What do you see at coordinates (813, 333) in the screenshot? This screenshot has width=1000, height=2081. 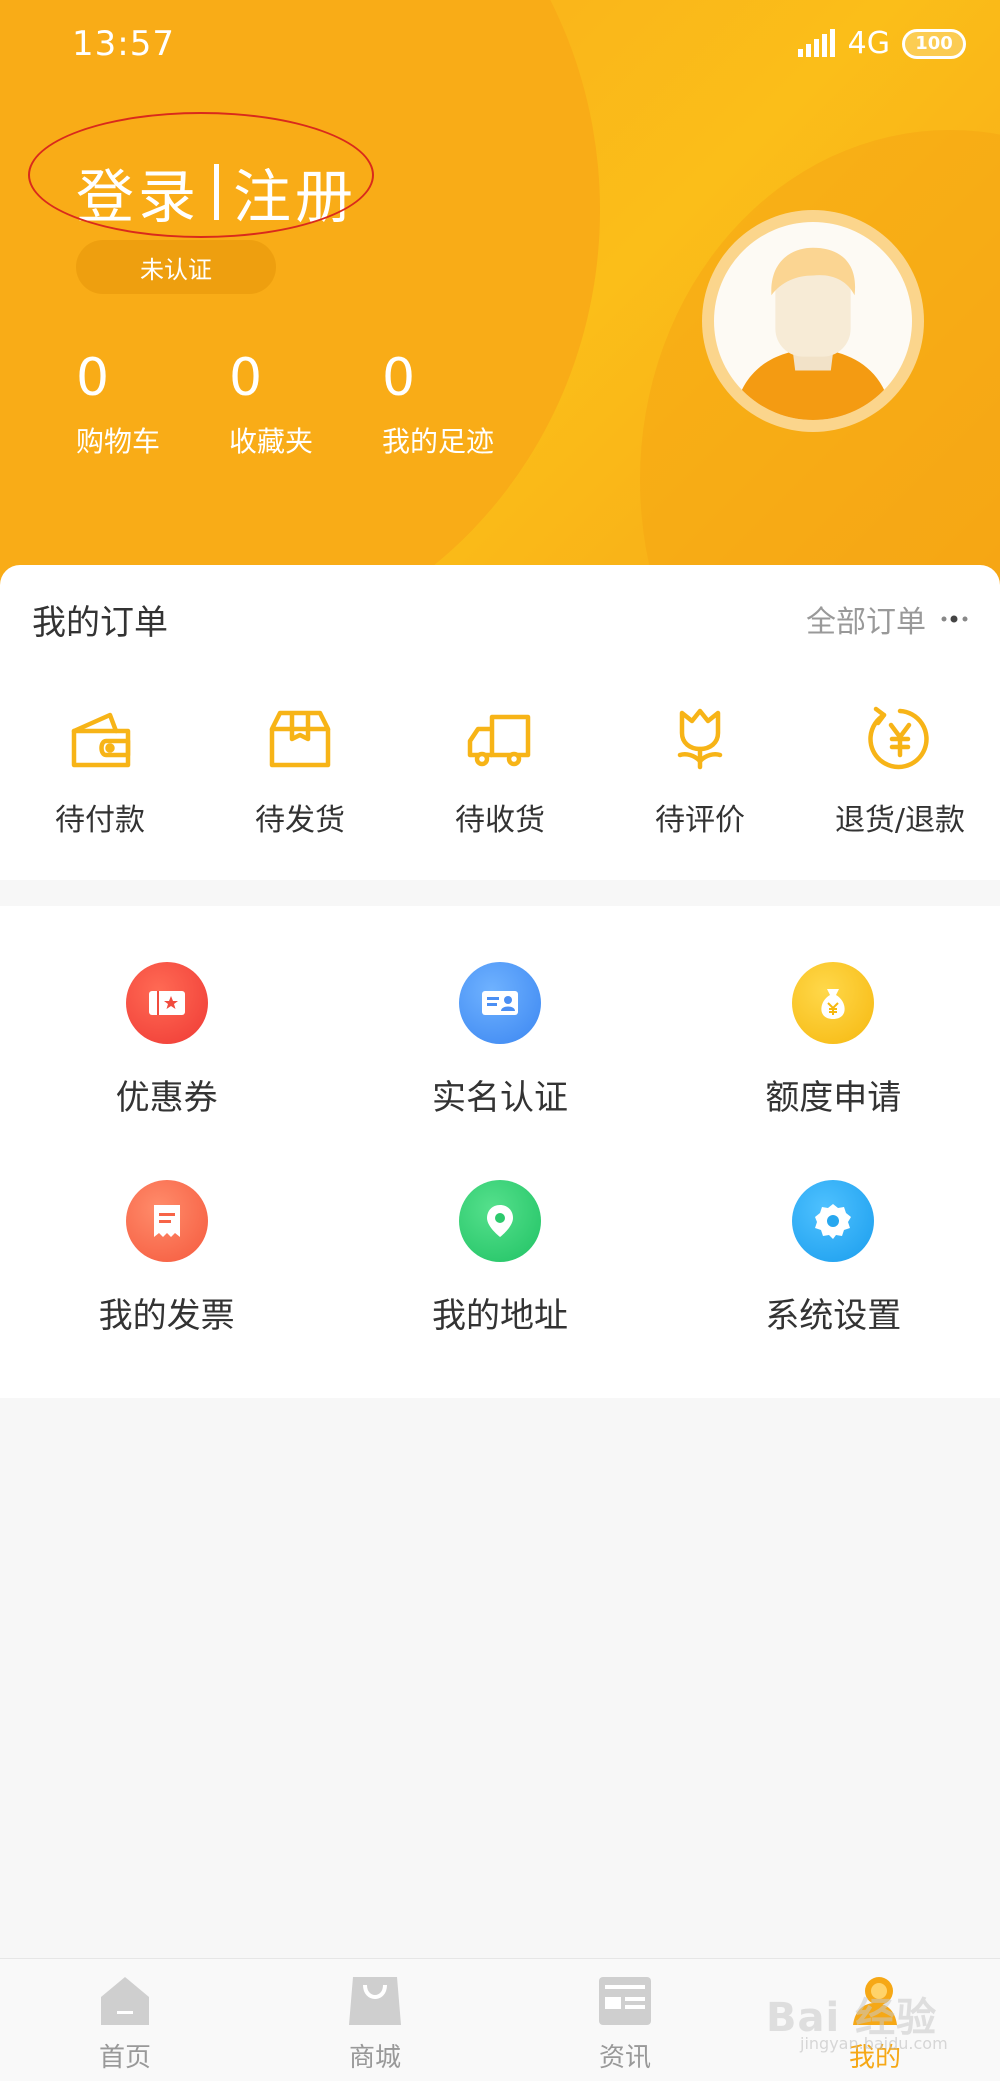 I see `avatar-person-icon` at bounding box center [813, 333].